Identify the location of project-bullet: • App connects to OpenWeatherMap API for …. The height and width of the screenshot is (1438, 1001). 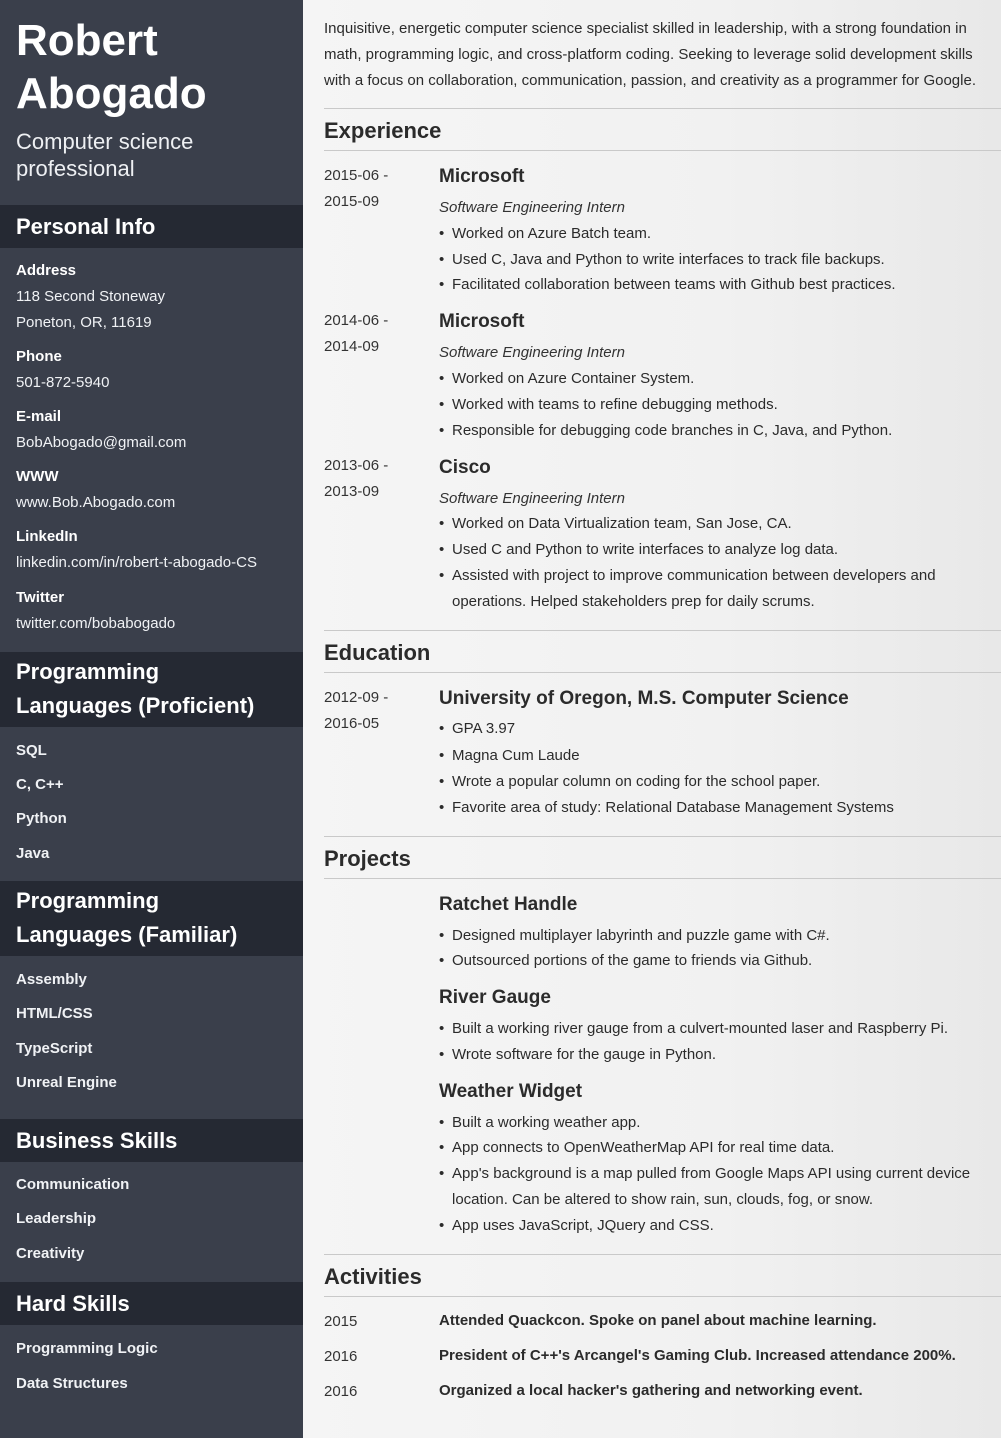
(637, 1147).